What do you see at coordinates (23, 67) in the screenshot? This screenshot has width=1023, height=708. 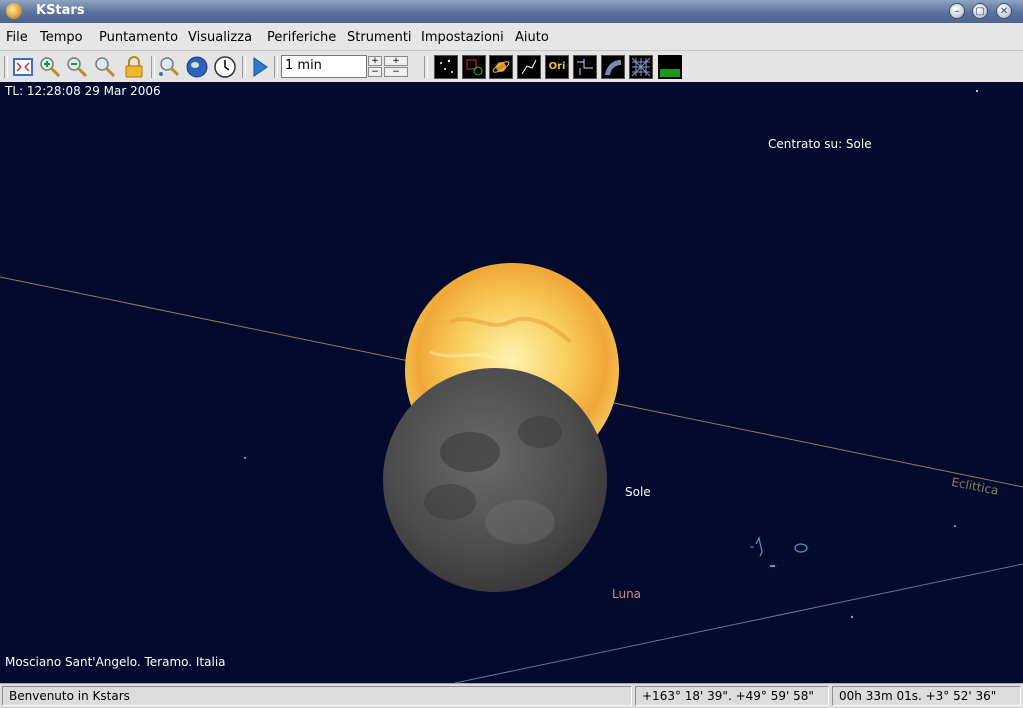 I see `default-zoom-icon` at bounding box center [23, 67].